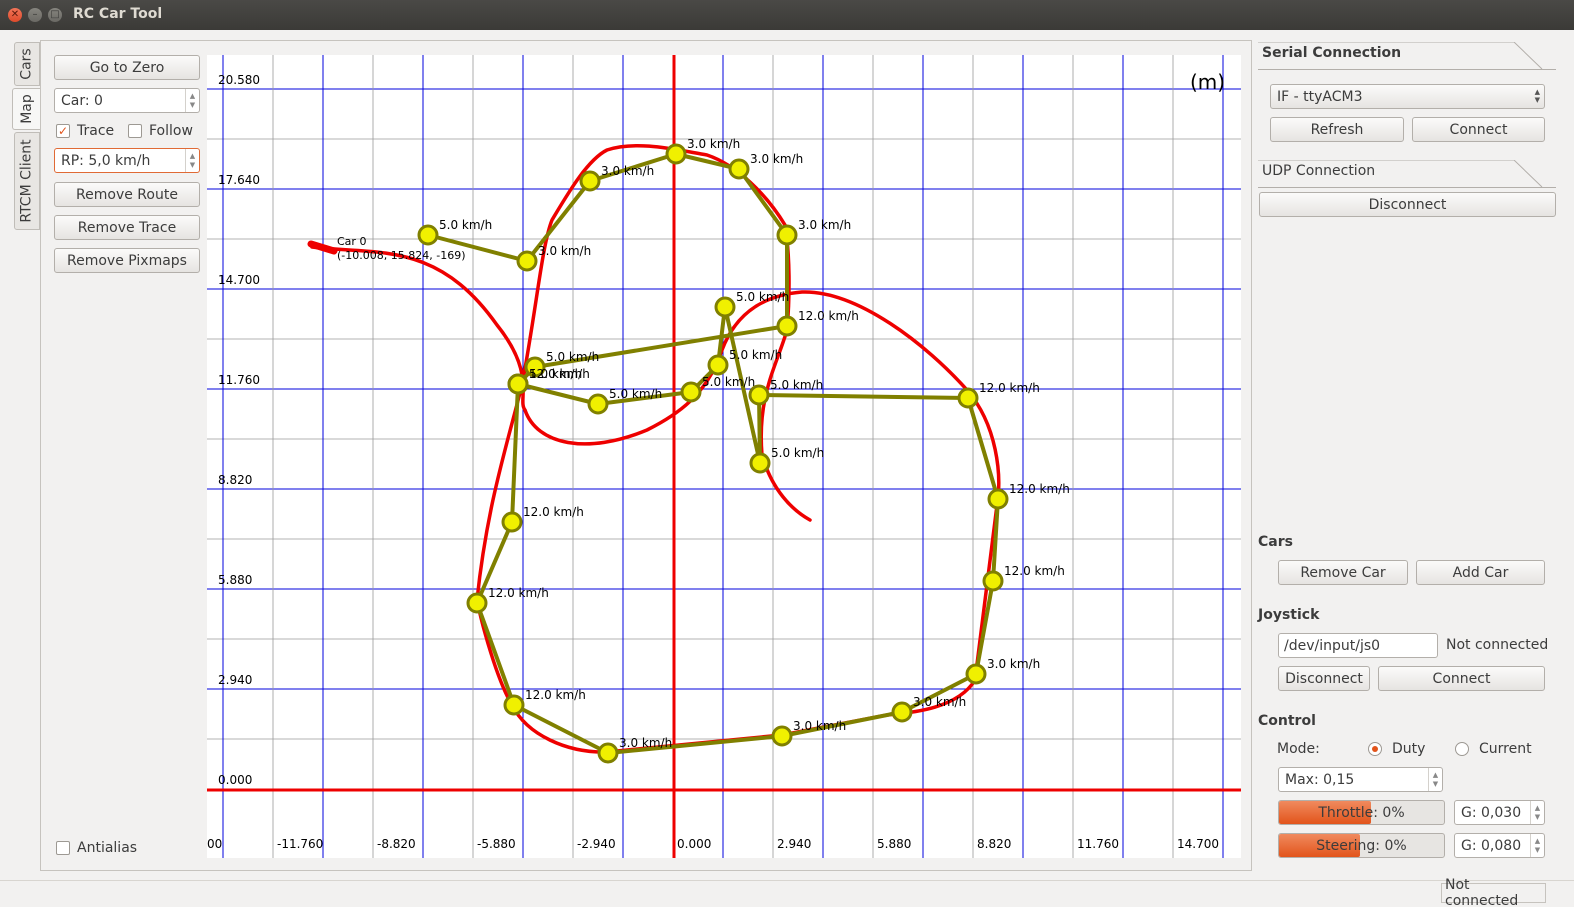 The image size is (1574, 907). Describe the element at coordinates (1478, 129) in the screenshot. I see `serial-connect-button: Connect` at that location.